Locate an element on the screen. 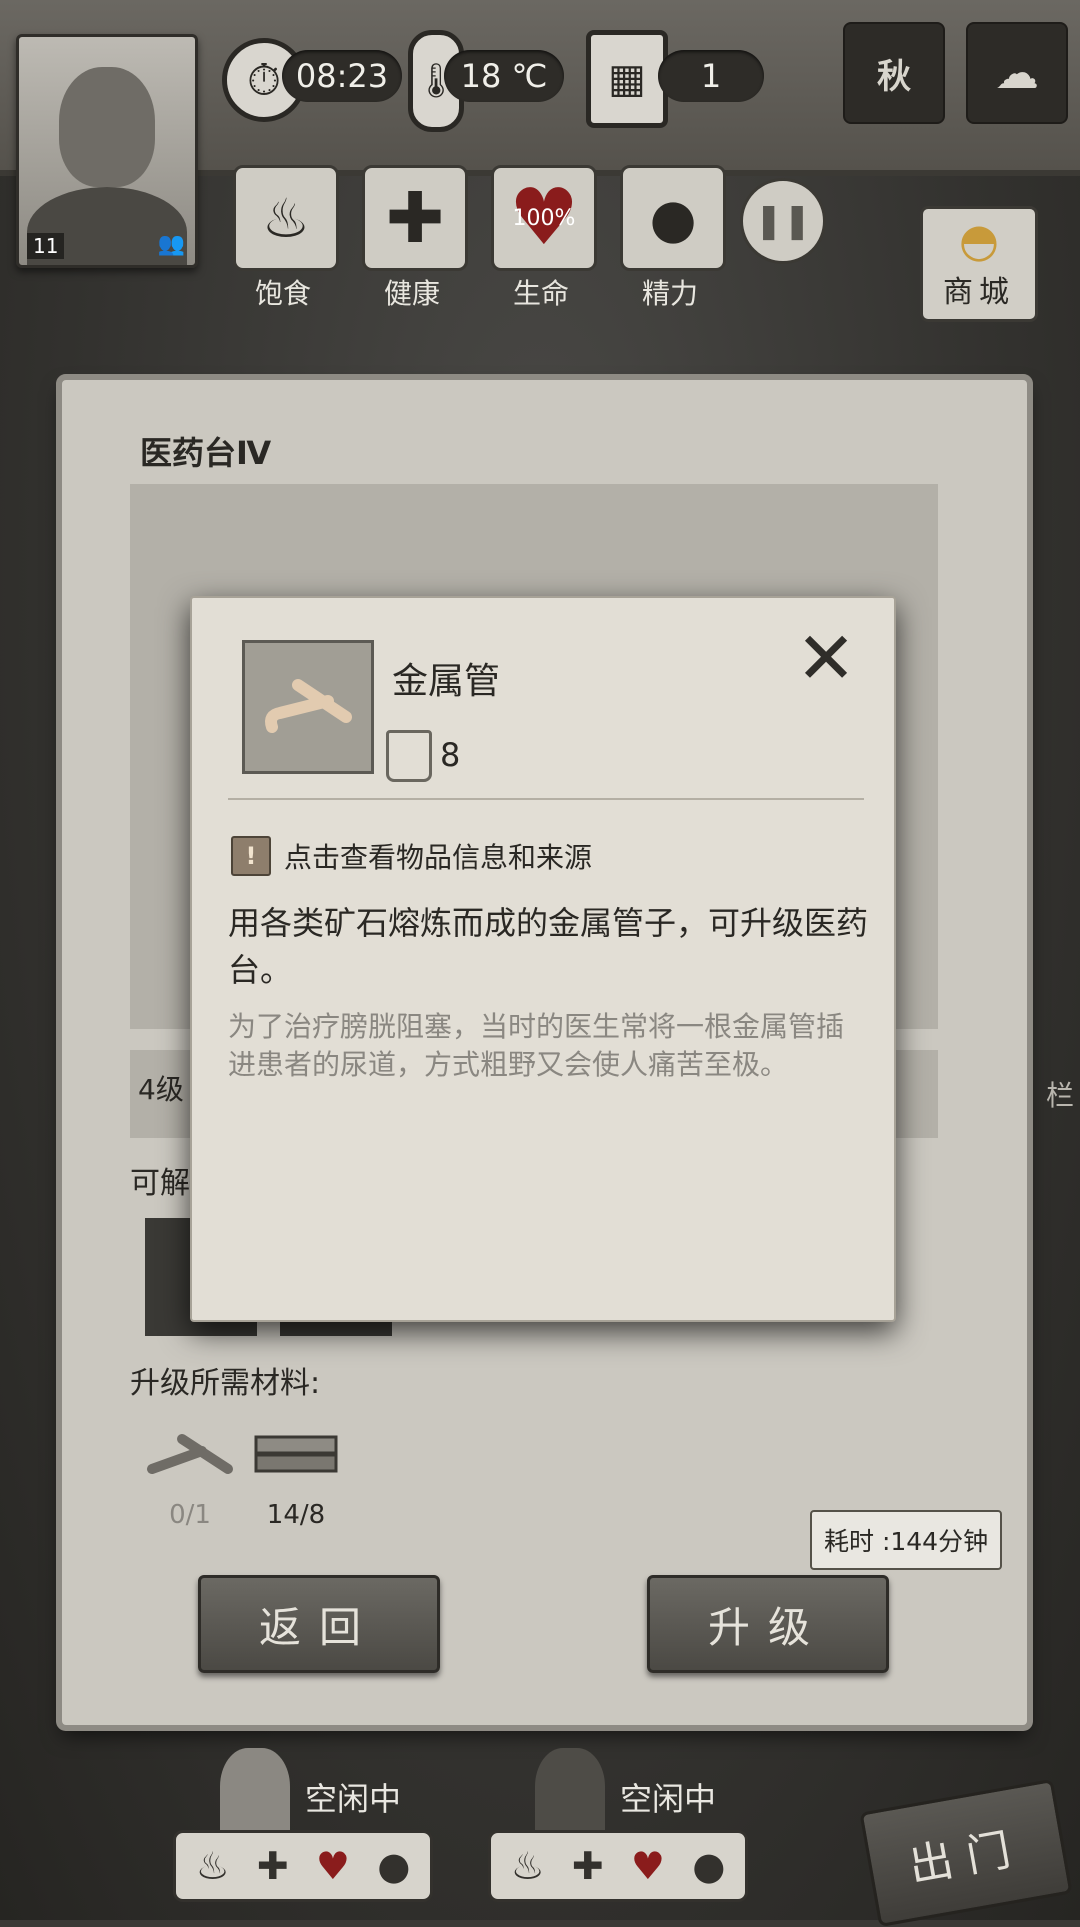 The height and width of the screenshot is (1927, 1080). season-label: 秋 is located at coordinates (894, 76).